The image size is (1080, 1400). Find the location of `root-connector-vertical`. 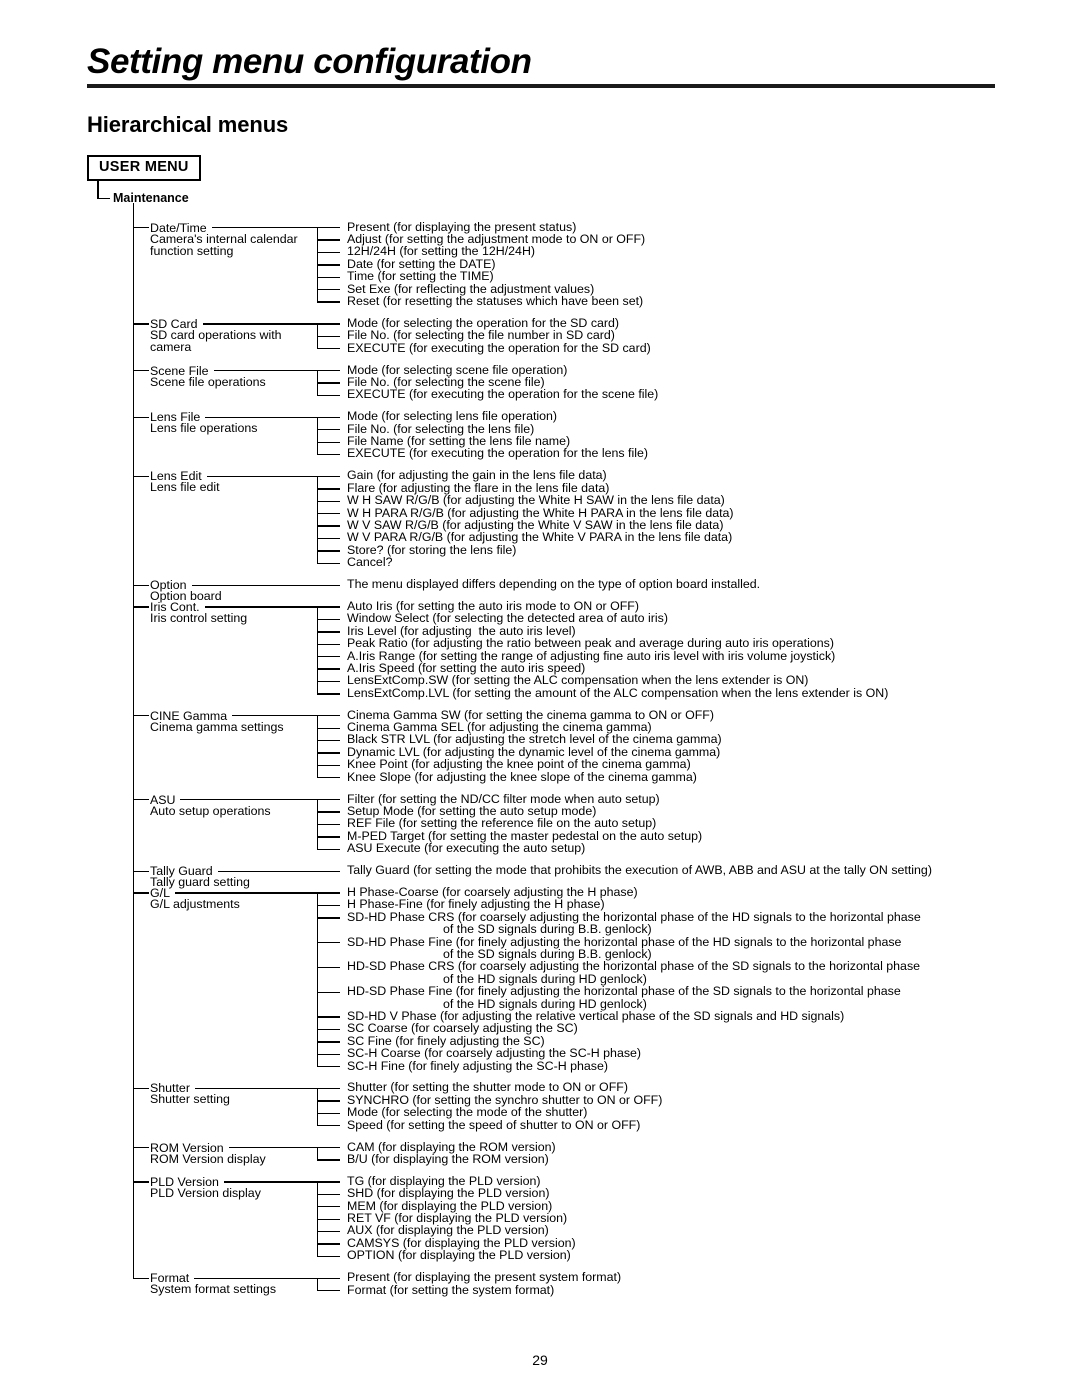

root-connector-vertical is located at coordinates (98, 190).